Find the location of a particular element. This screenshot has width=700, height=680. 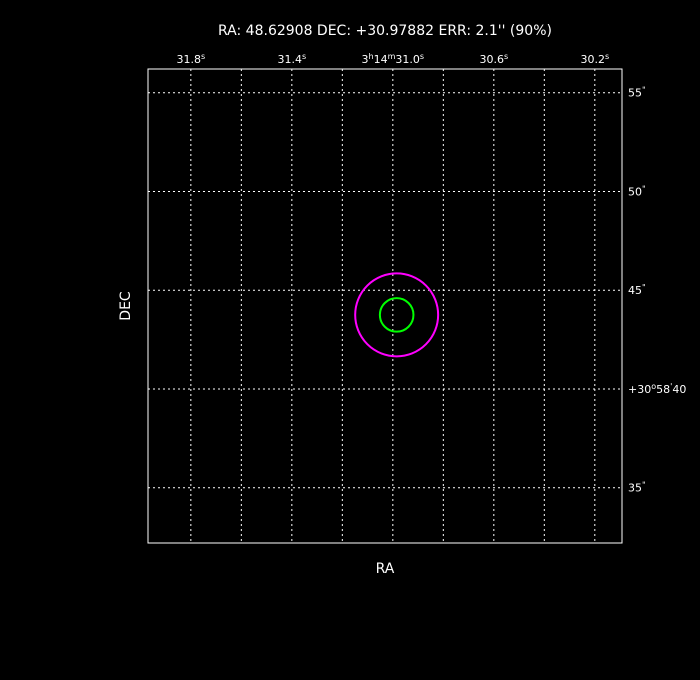

x-axis-label: RA is located at coordinates (385, 569).